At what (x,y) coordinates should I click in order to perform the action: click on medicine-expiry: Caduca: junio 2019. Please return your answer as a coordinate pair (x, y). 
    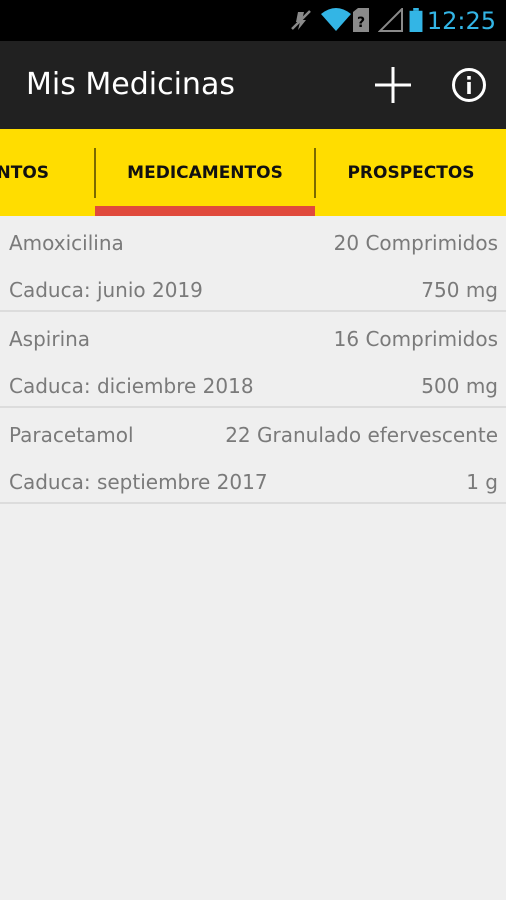
    Looking at the image, I should click on (106, 290).